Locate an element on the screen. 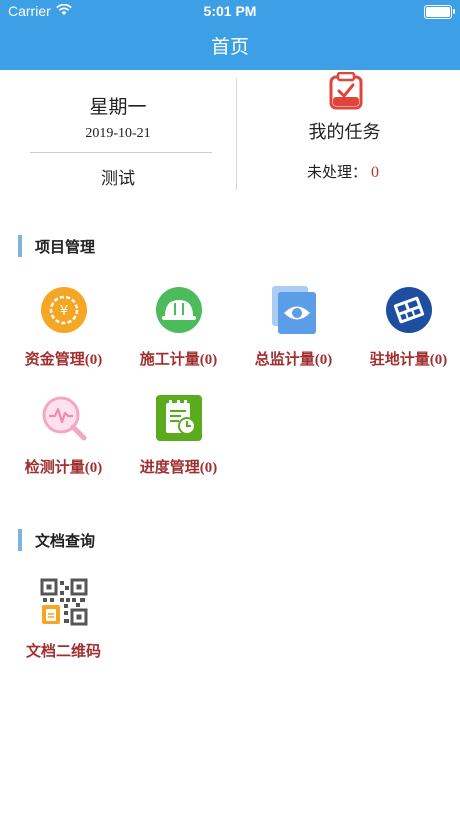 The height and width of the screenshot is (818, 460). top-bar: Carrier 5:01 PM 首页 is located at coordinates (230, 35).